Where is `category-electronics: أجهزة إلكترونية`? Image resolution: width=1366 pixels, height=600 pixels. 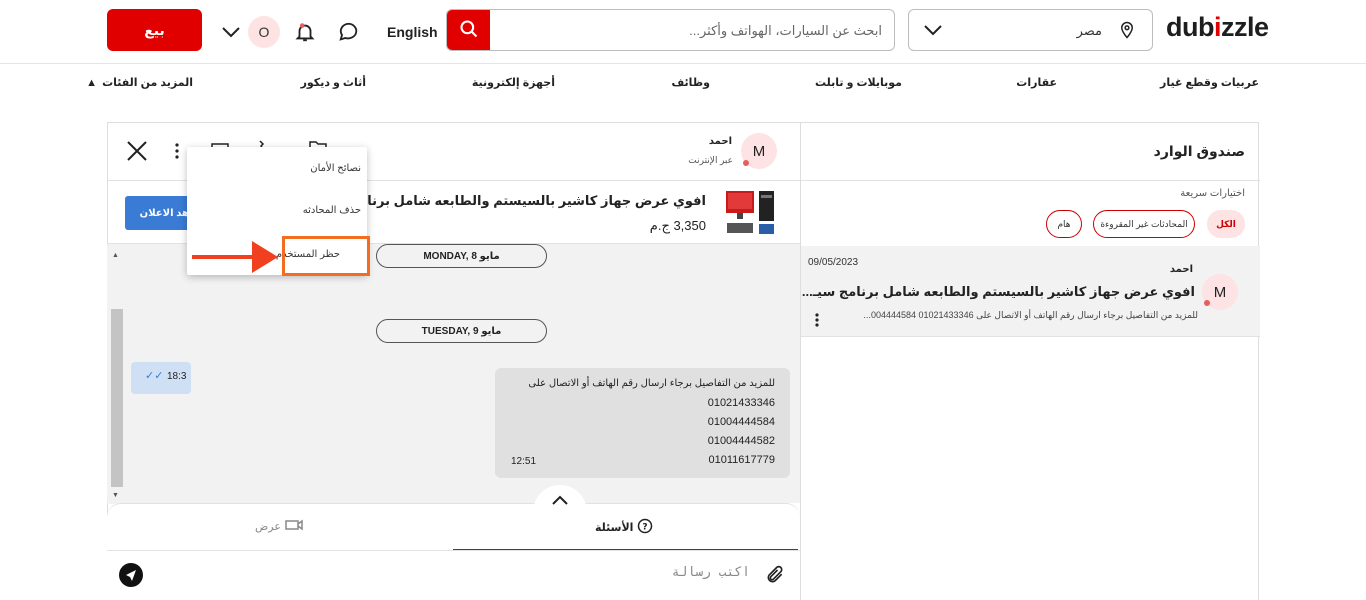 category-electronics: أجهزة إلكترونية is located at coordinates (513, 82).